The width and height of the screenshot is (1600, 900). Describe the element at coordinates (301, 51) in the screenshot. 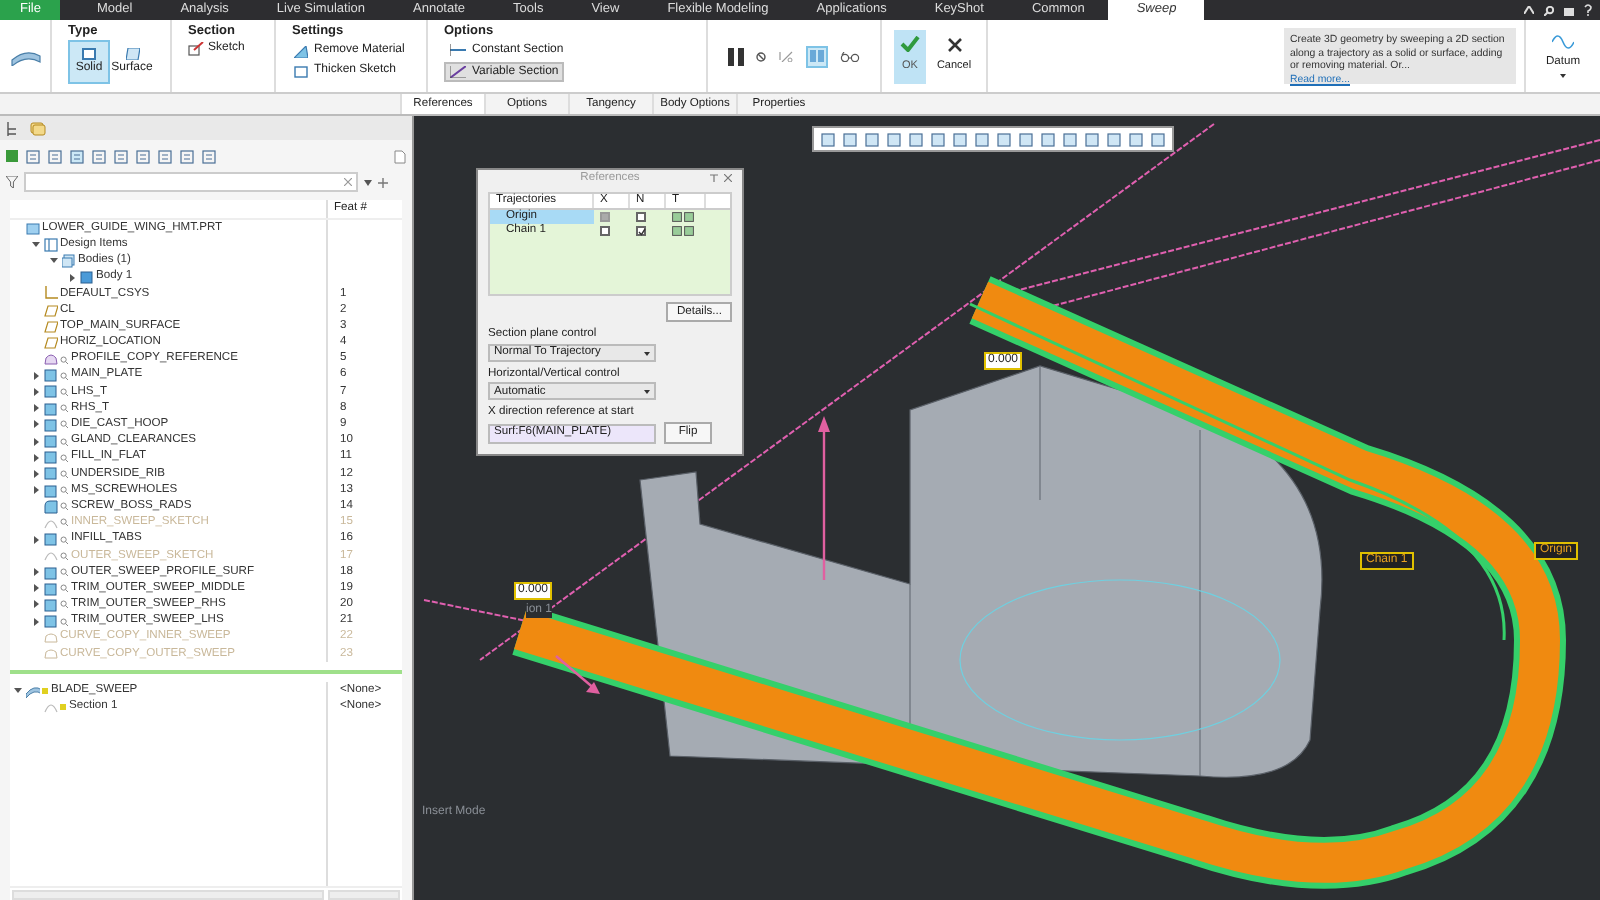

I see `wedge-icon` at that location.